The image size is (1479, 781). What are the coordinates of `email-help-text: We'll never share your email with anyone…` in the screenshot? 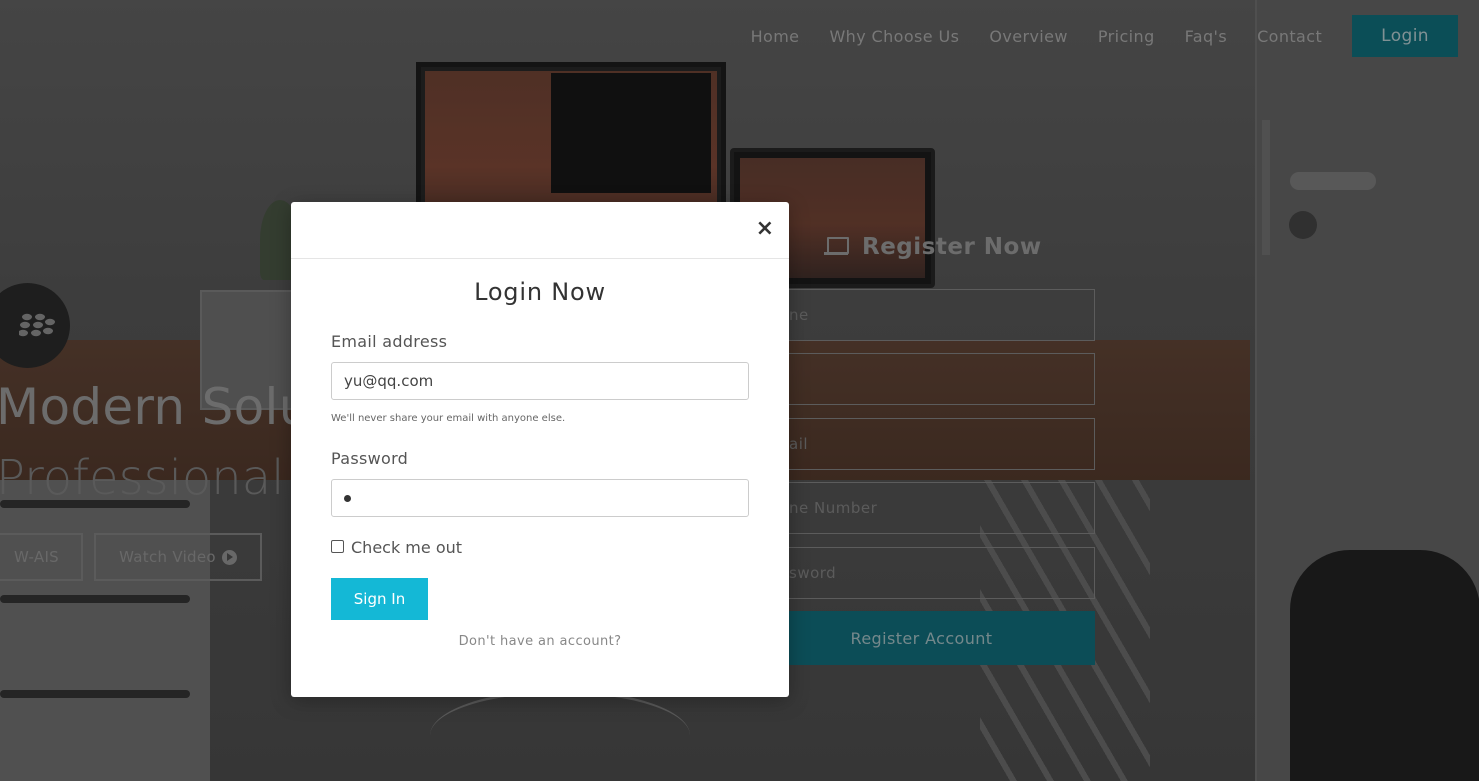 It's located at (448, 418).